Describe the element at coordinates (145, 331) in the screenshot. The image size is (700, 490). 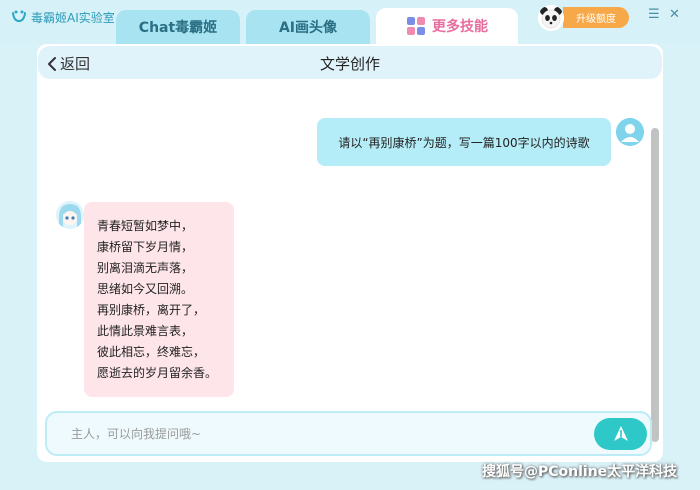
I see `poem-line: 此情此景难言表，` at that location.